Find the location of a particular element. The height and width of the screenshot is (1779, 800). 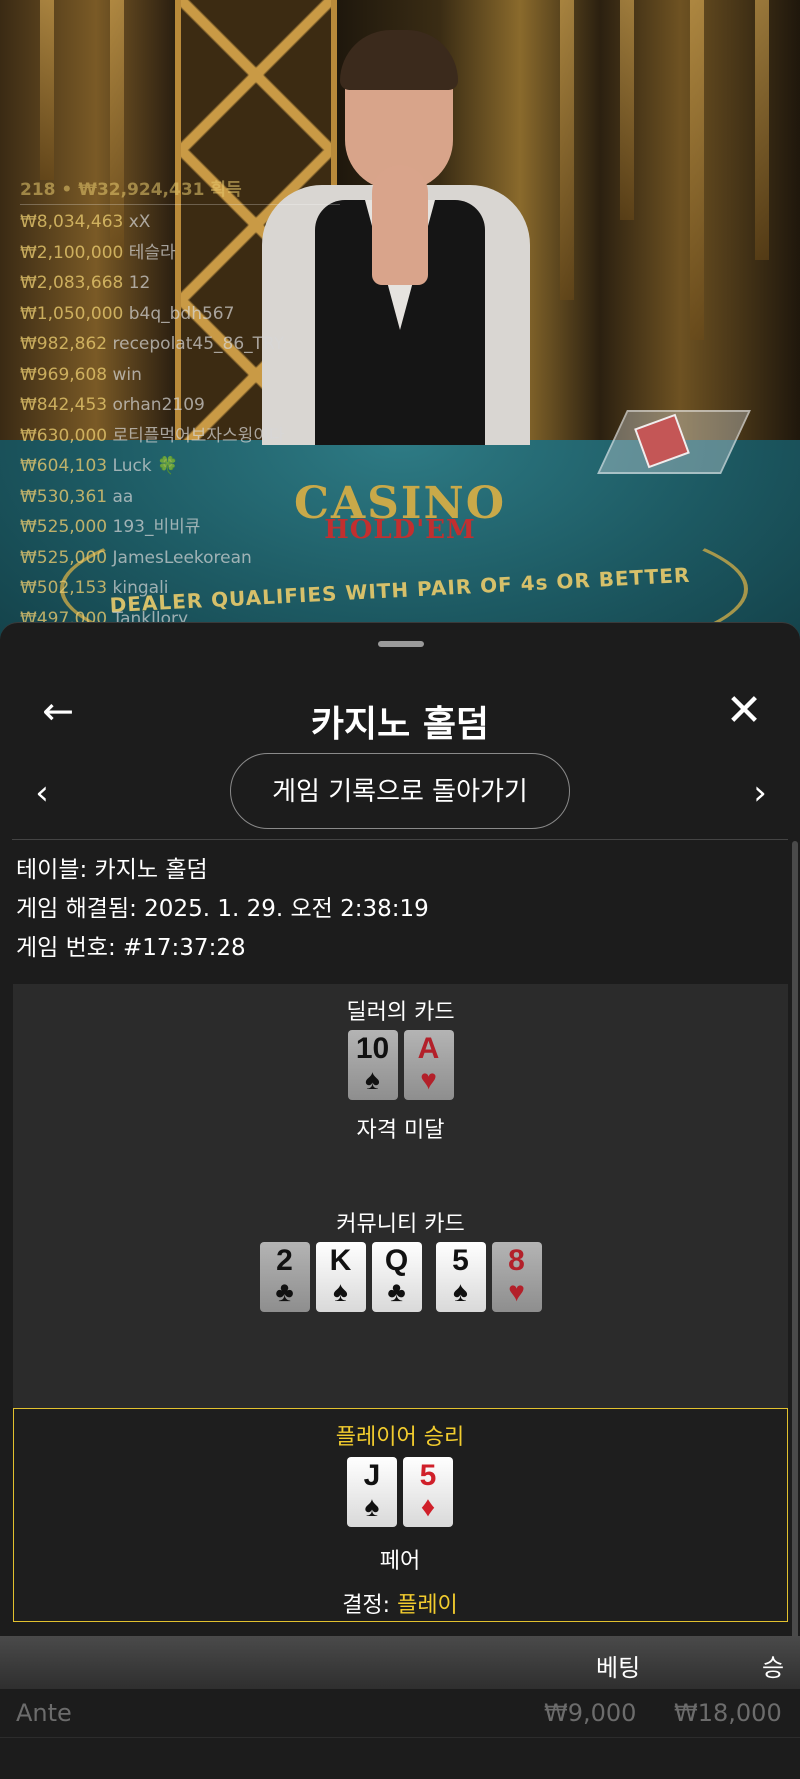

community-cards-label: 커뮤니티 카드 is located at coordinates (400, 1224).